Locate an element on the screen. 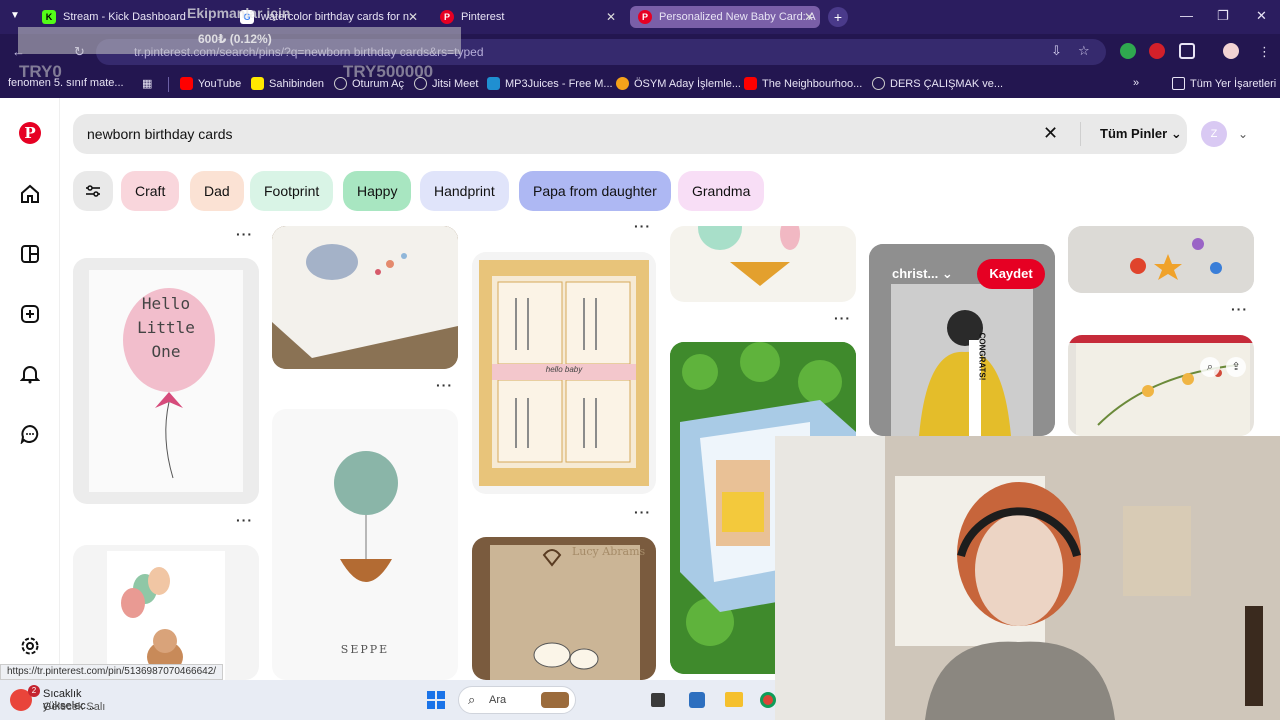 This screenshot has width=1280, height=720. goal-title: Ekipmanlar için is located at coordinates (239, 13).